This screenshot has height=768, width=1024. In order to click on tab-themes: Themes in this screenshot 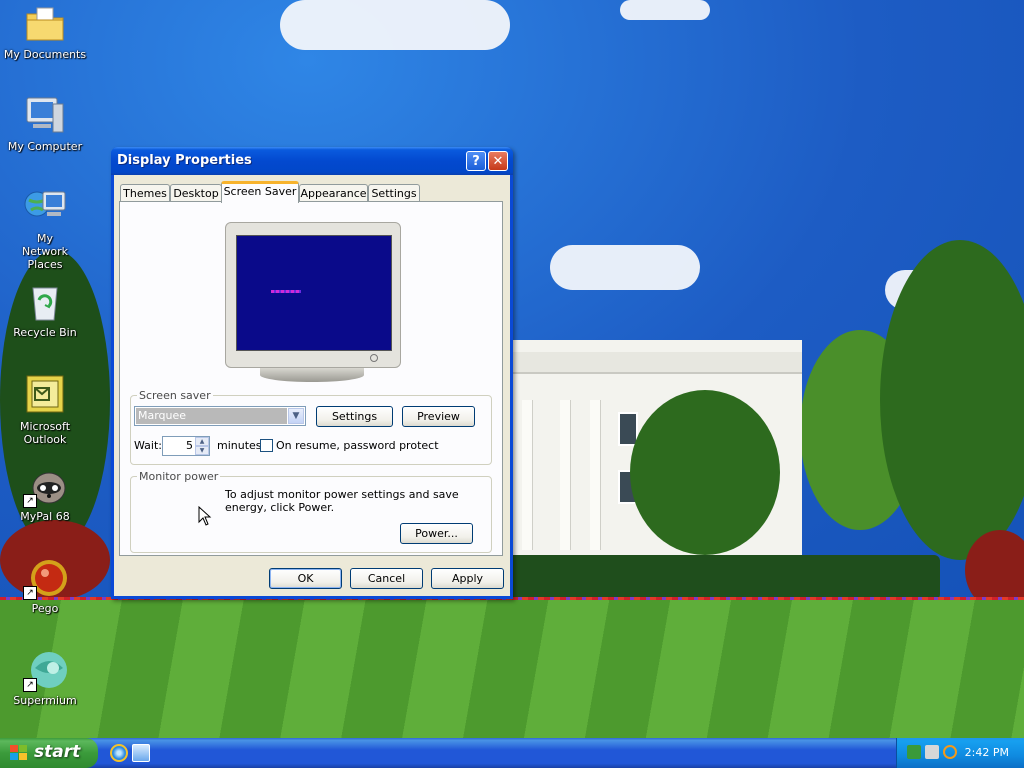, I will do `click(145, 193)`.